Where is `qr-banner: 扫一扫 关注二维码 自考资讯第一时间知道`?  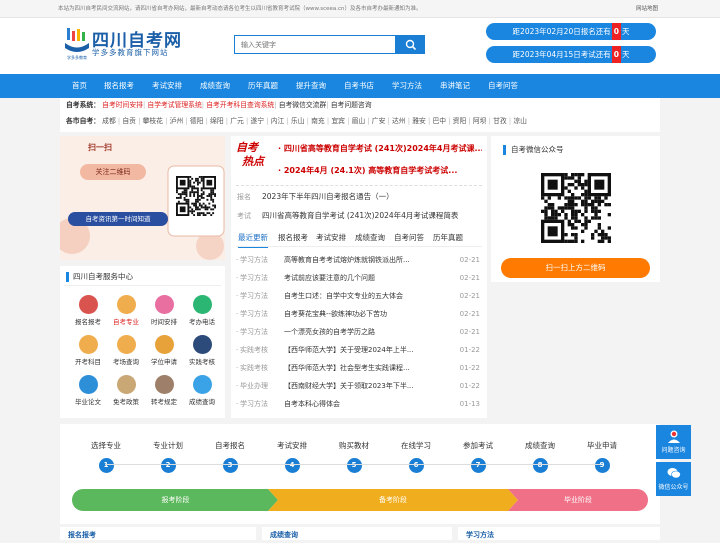
qr-banner: 扫一扫 关注二维码 自考资讯第一时间知道 is located at coordinates (142, 198).